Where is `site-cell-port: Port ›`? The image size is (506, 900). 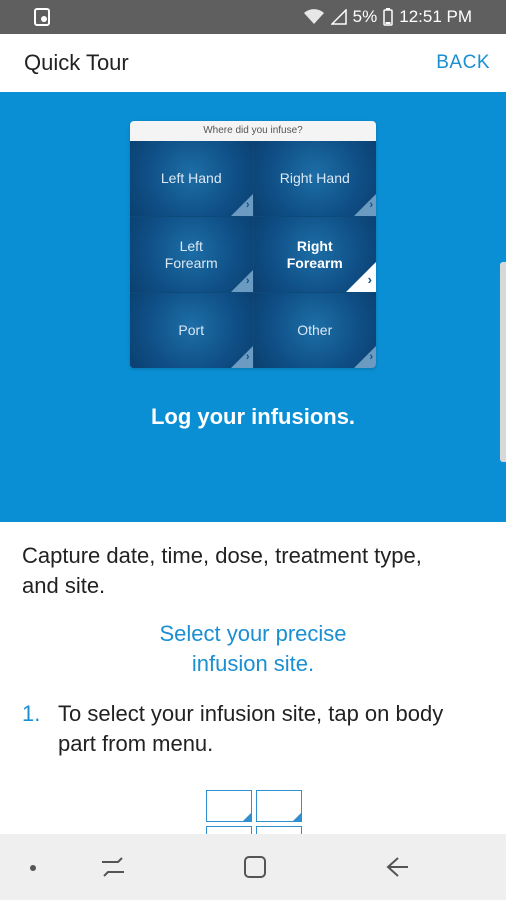 site-cell-port: Port › is located at coordinates (191, 330).